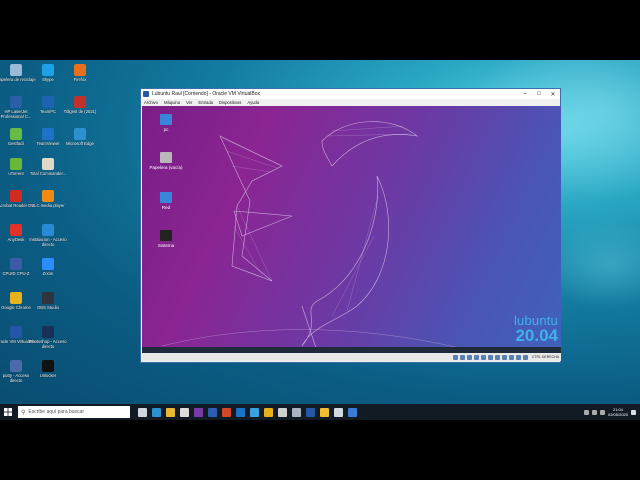  I want to click on recording-status-icon, so click(504, 357).